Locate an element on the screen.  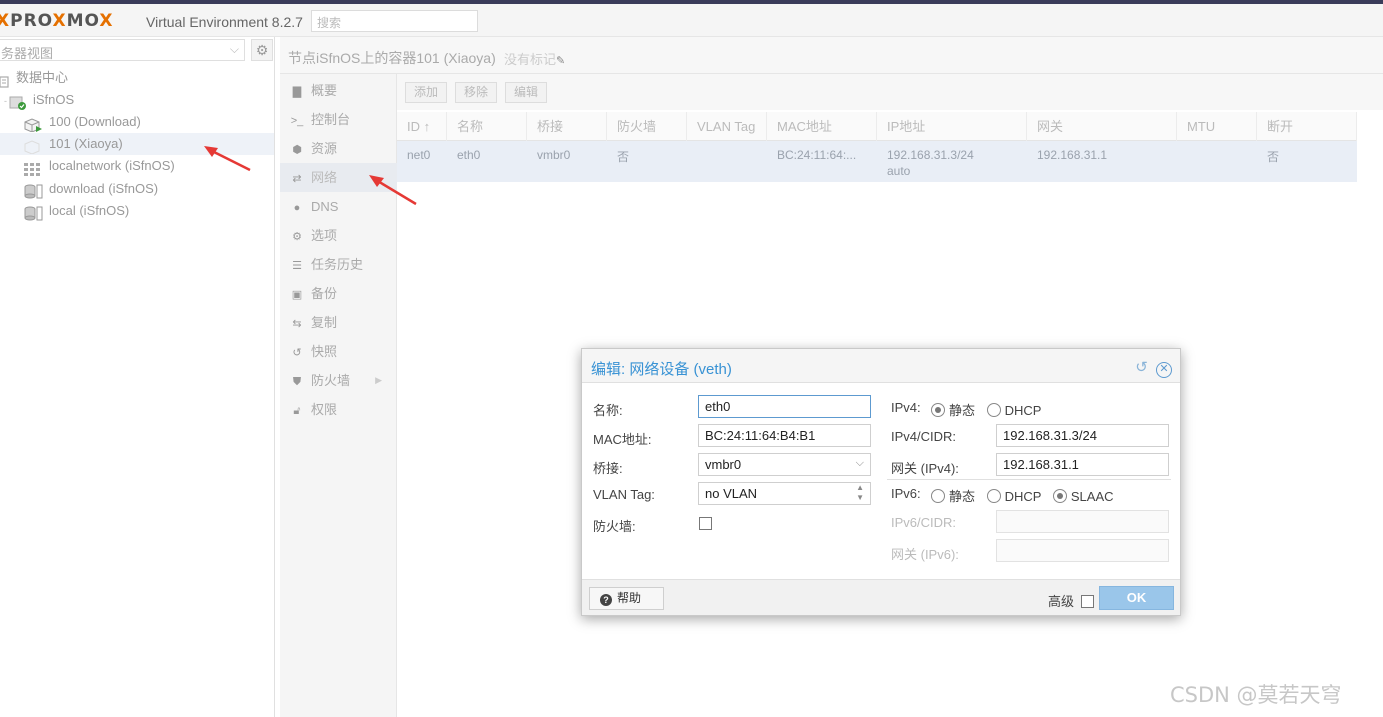
tree-item-storage-local: local (iSfnOS) is located at coordinates (137, 211).